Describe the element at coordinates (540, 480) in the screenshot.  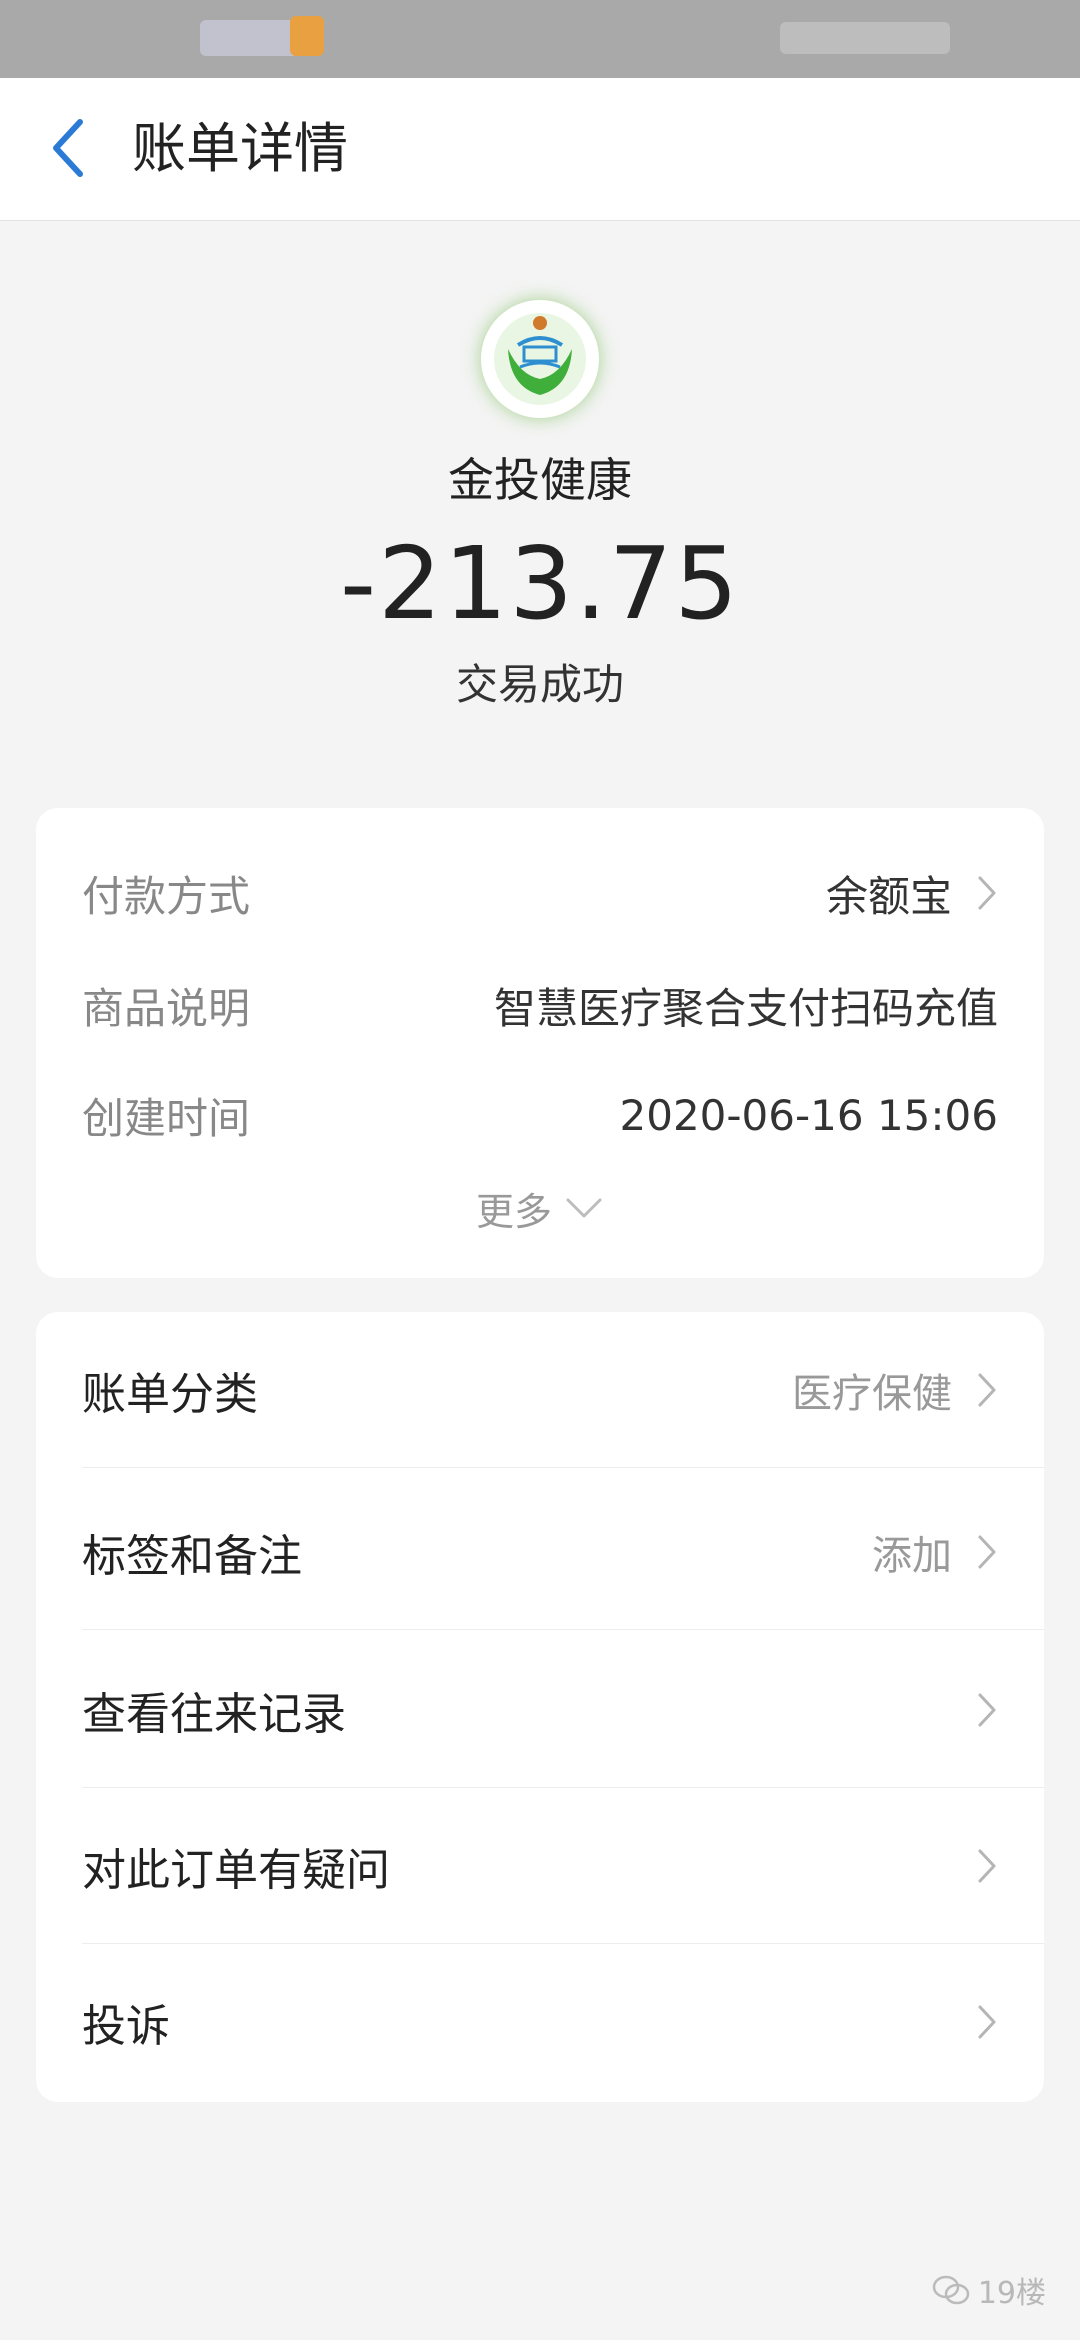
I see `merchant-name: 金投健康` at that location.